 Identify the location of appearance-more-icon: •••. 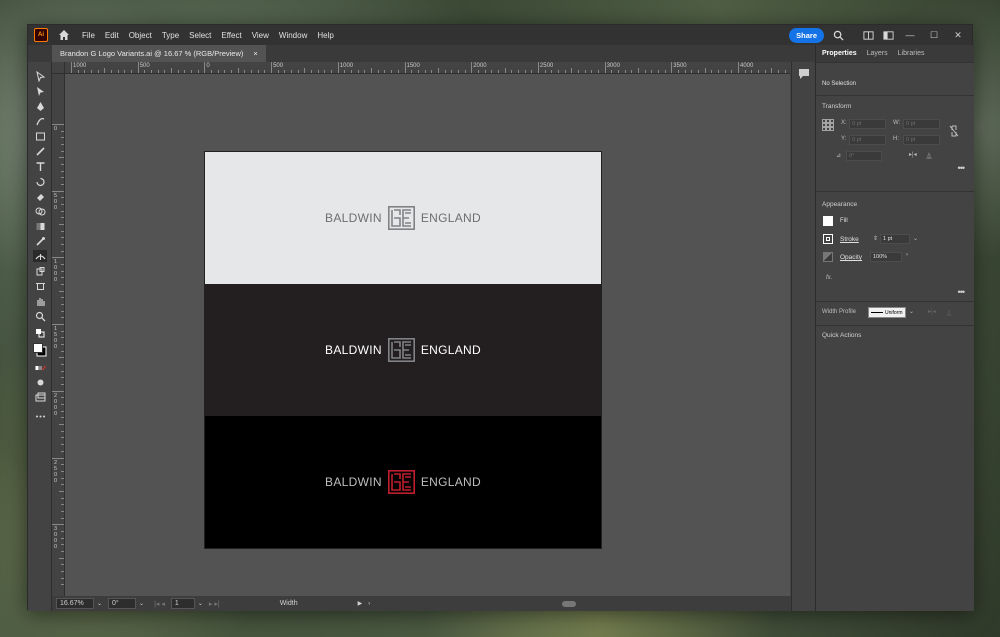
(962, 292).